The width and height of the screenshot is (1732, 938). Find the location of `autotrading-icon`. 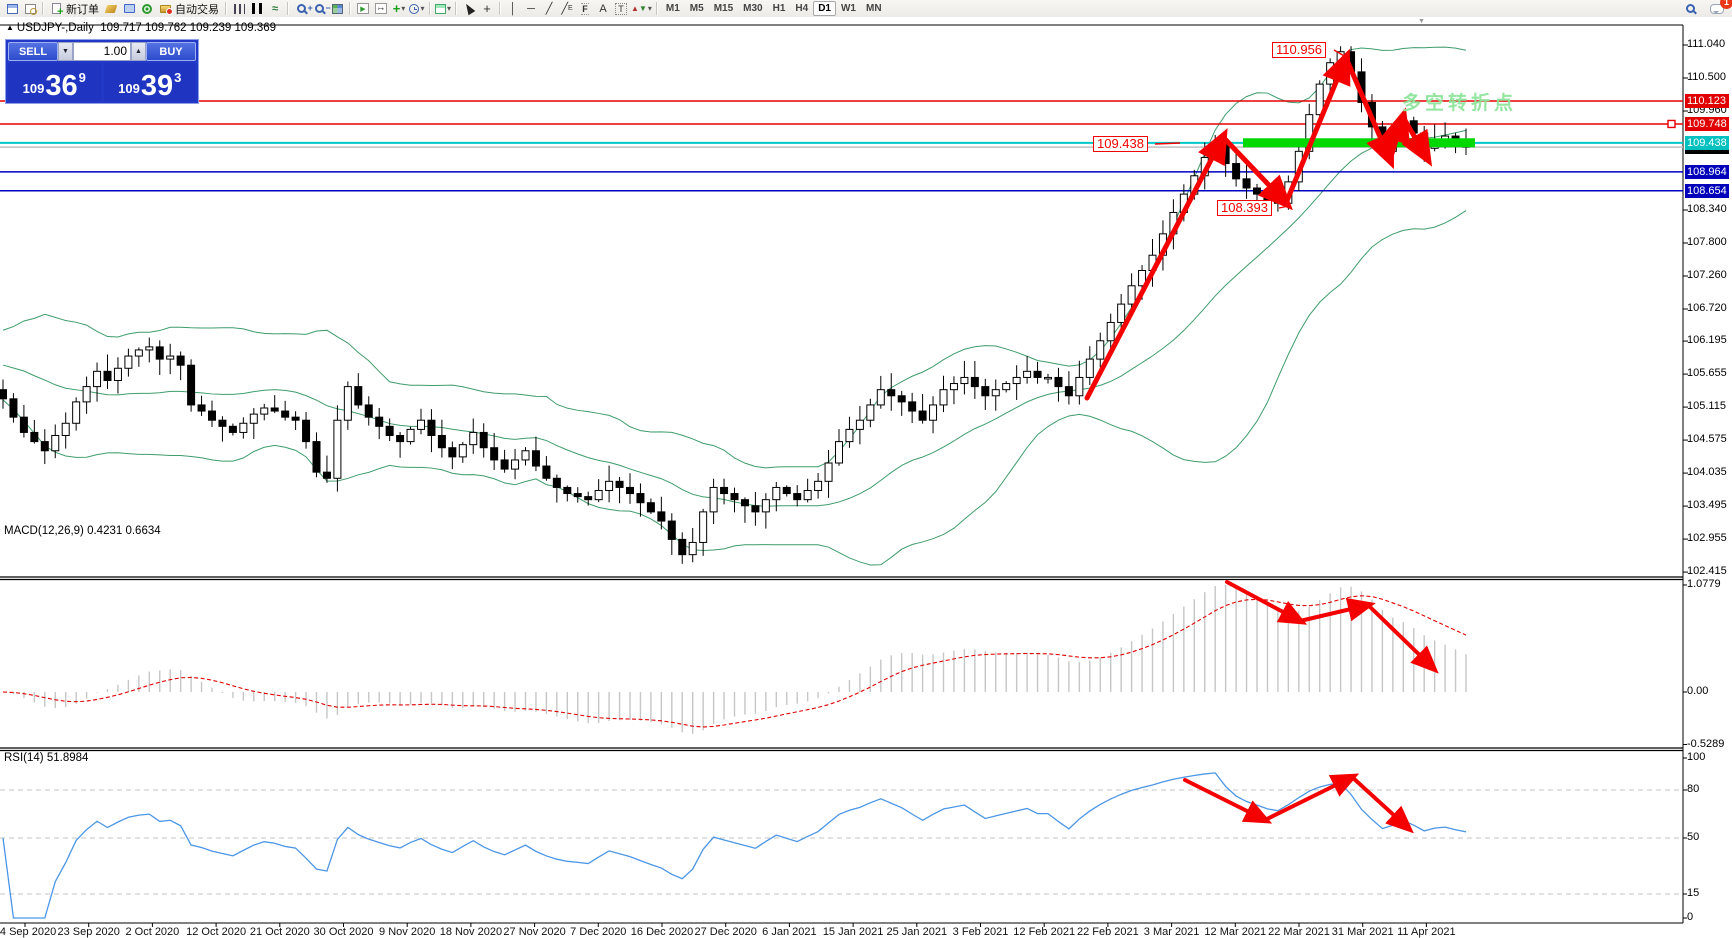

autotrading-icon is located at coordinates (166, 9).